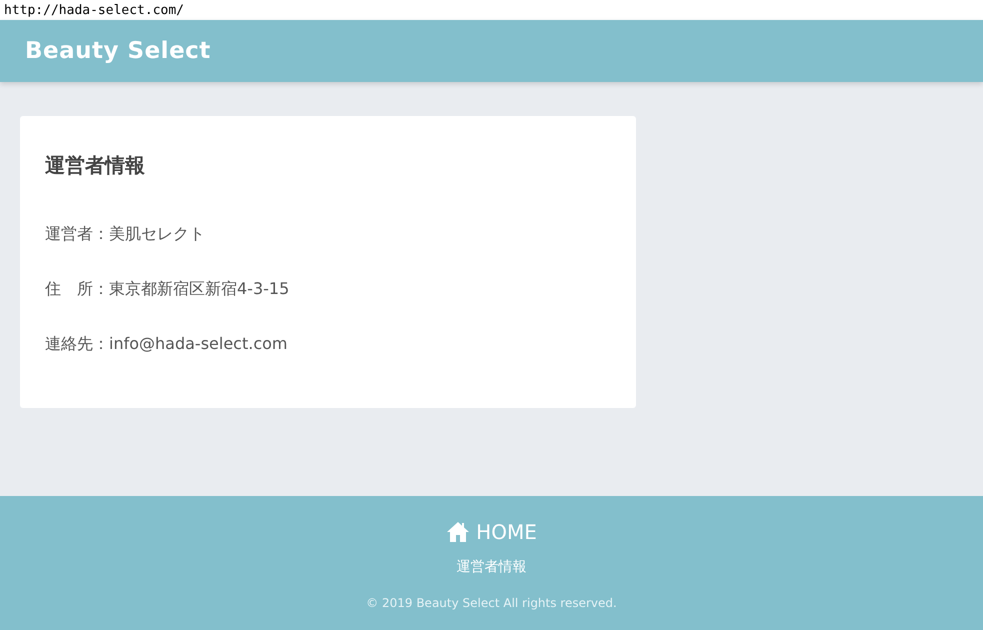  Describe the element at coordinates (491, 532) in the screenshot. I see `home-link: HOME` at that location.